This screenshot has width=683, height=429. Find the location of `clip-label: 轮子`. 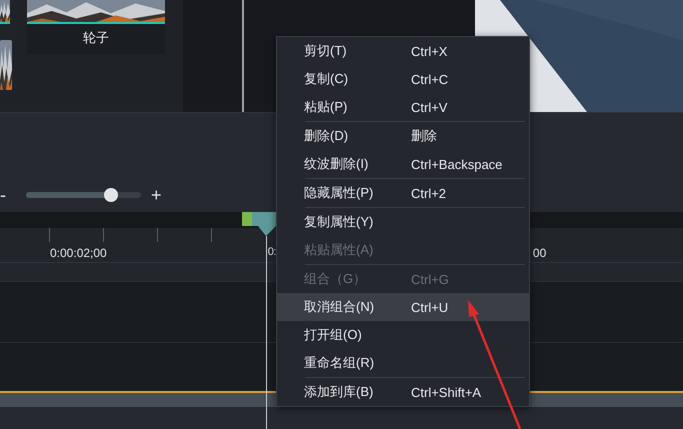

clip-label: 轮子 is located at coordinates (96, 38).